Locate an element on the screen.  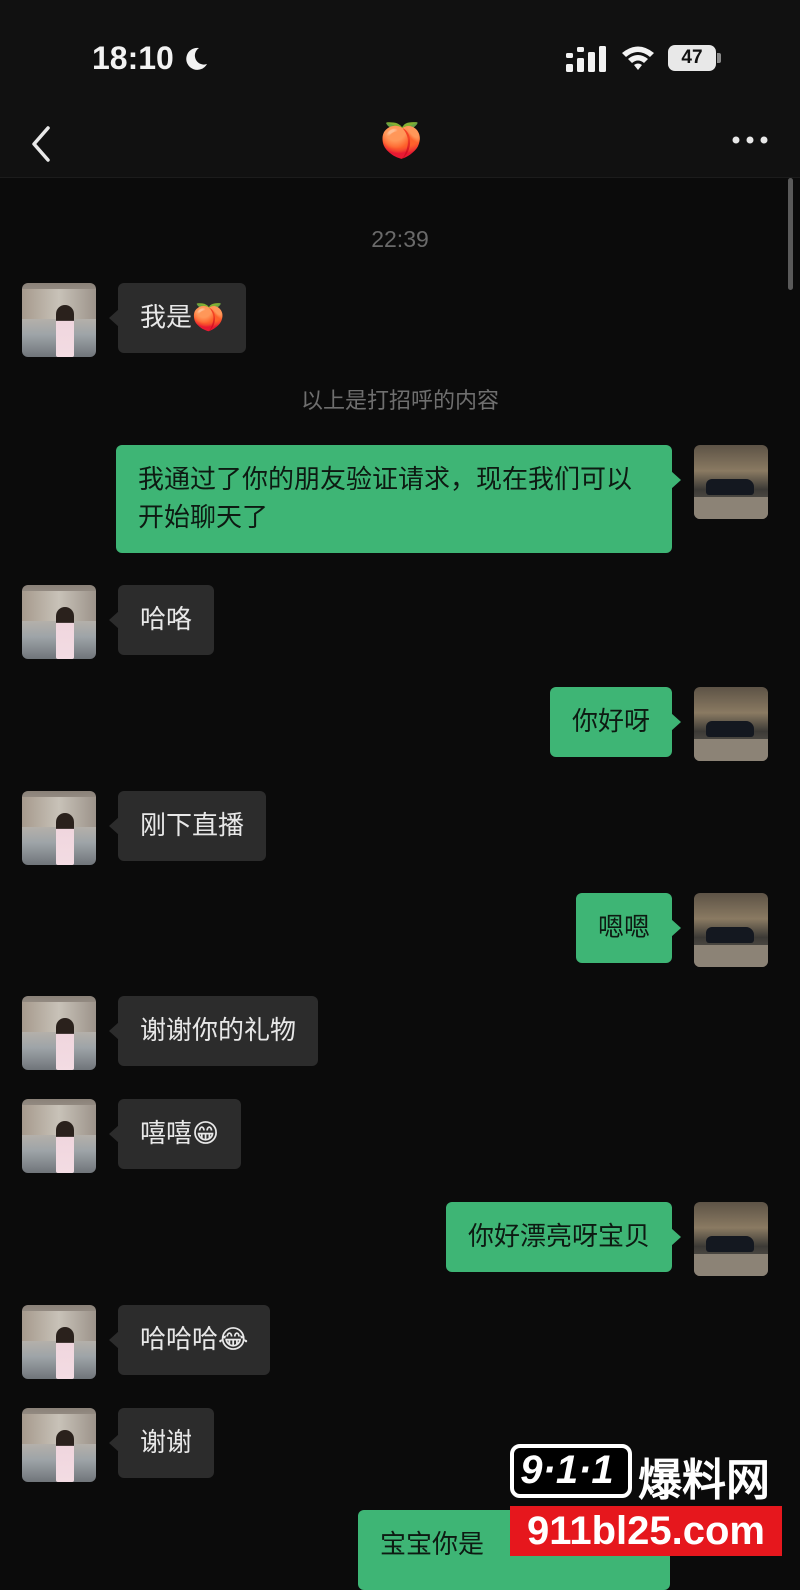
chat-header: 🍑 is located at coordinates (400, 144).